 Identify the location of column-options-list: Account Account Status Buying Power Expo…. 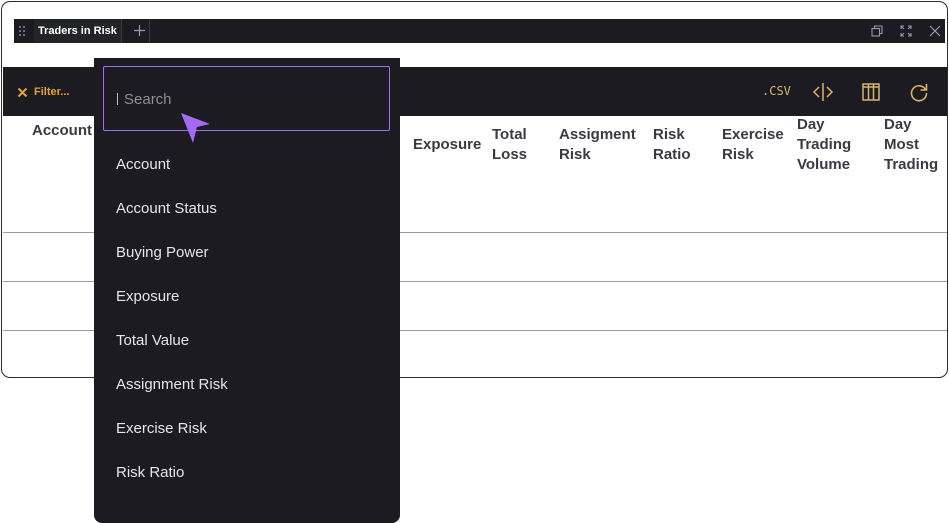
(172, 330).